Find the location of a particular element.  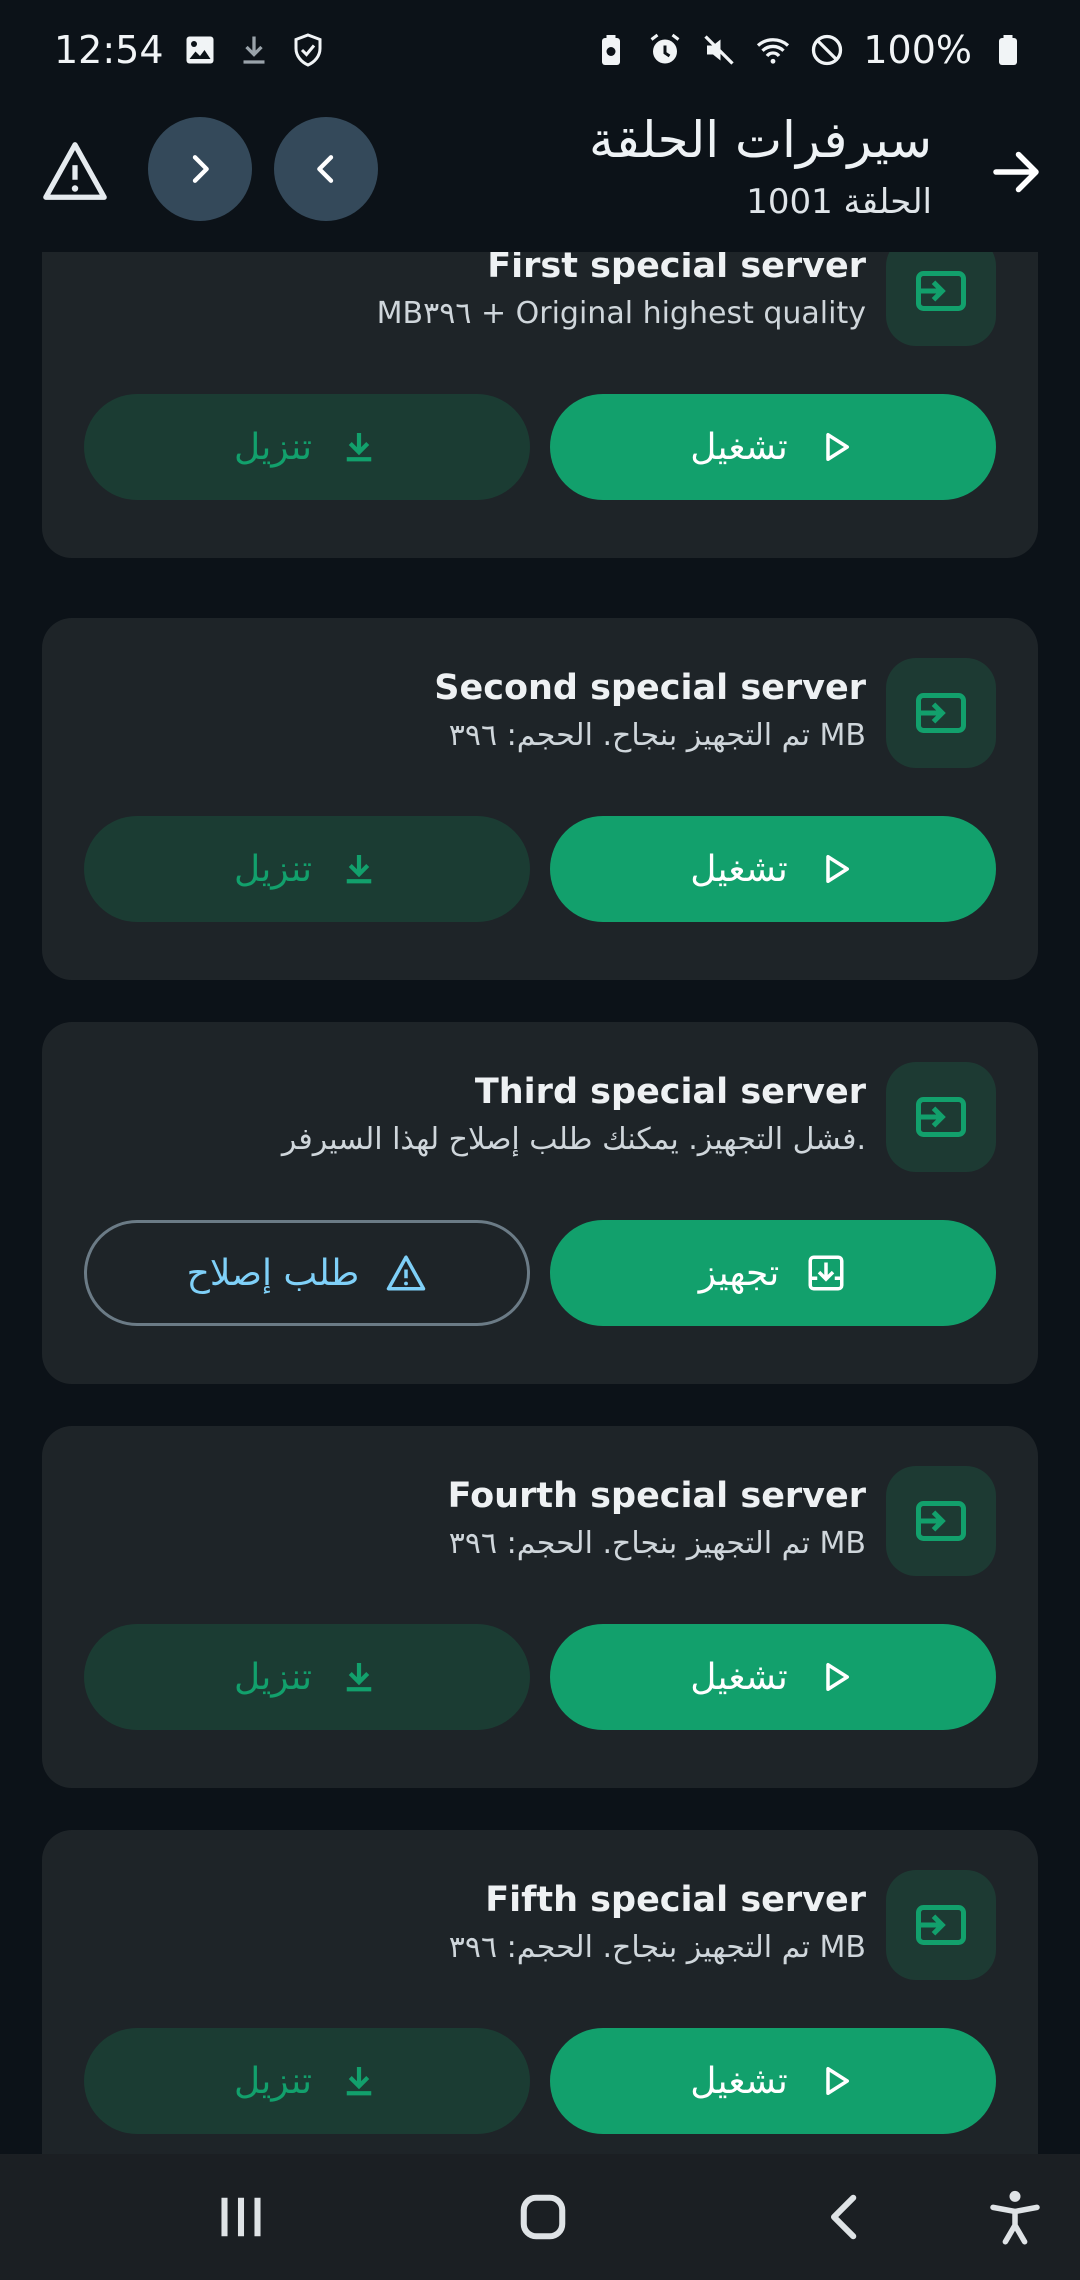

status-left: 12:54 is located at coordinates (190, 50).